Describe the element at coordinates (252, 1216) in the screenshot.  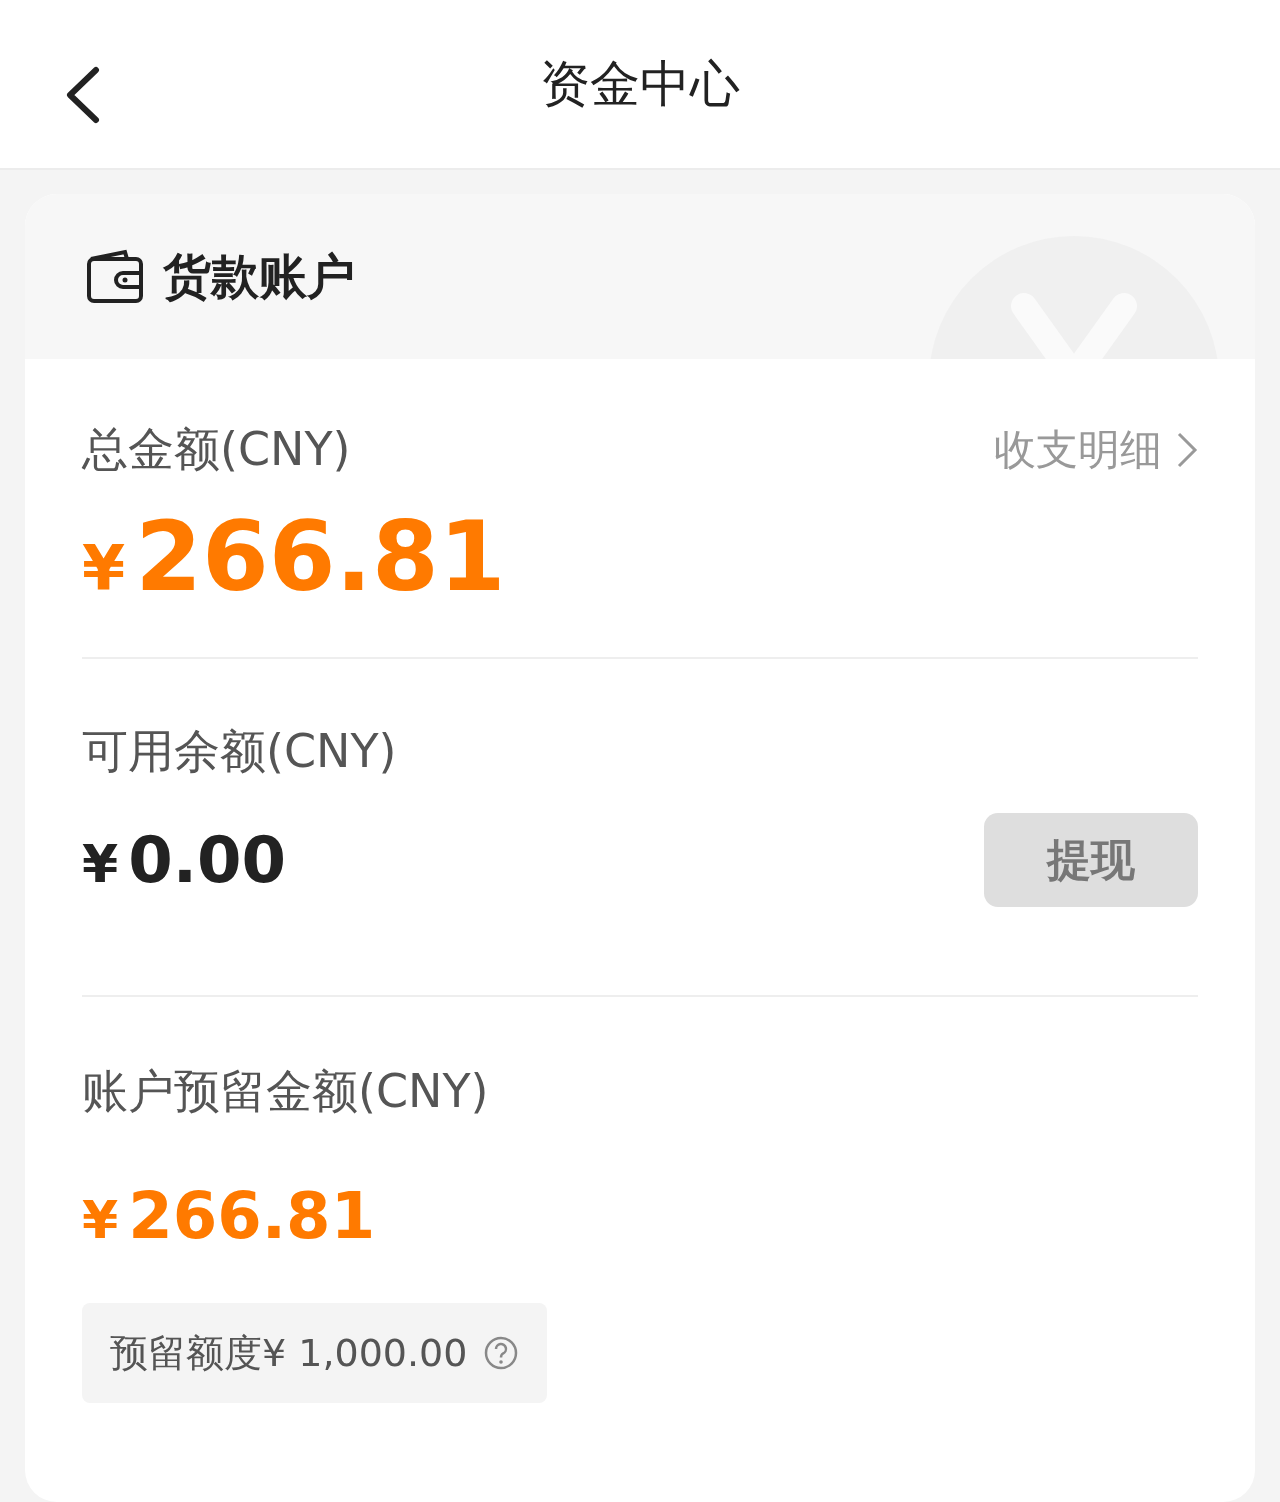
I see `reserved-amount: 266.81` at that location.